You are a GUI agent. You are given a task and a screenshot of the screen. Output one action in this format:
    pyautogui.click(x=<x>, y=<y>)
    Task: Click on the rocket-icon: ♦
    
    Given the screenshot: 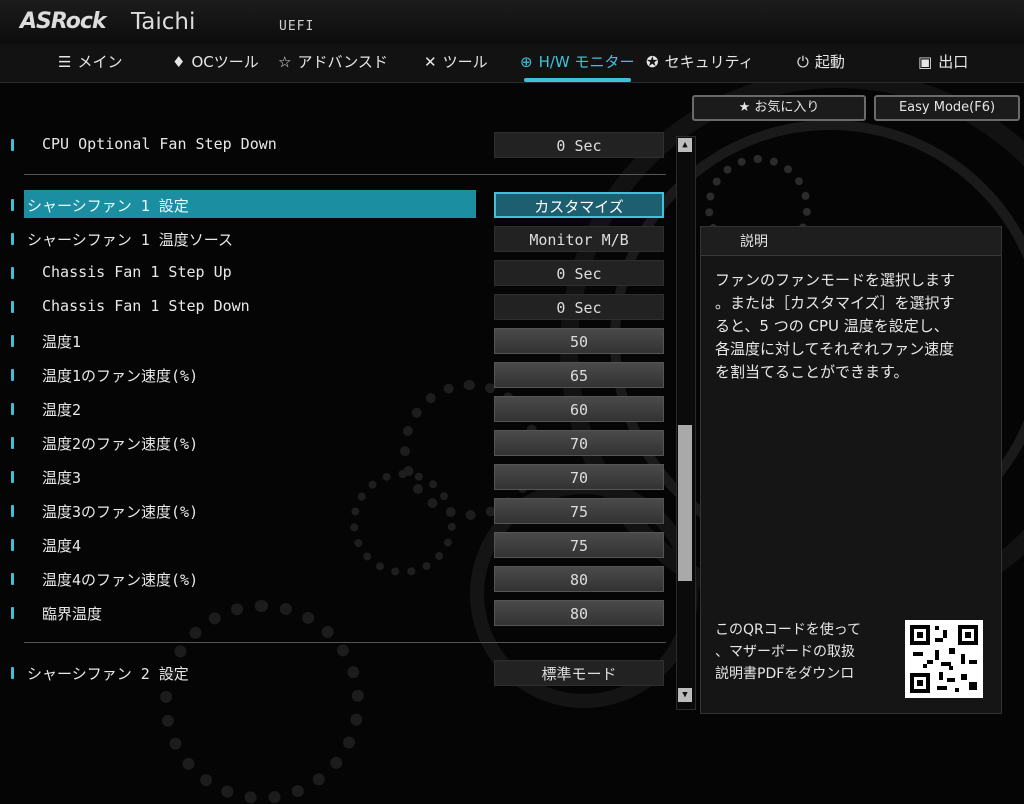 What is the action you would take?
    pyautogui.click(x=179, y=62)
    